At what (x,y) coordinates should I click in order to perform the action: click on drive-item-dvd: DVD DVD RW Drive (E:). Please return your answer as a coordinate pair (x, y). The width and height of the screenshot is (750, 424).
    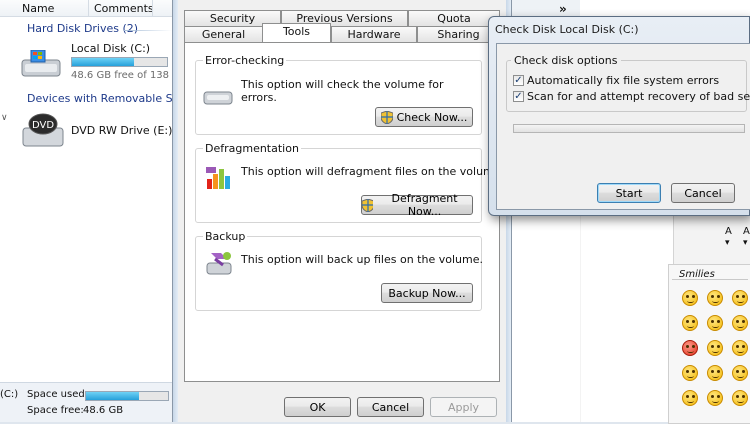
    Looking at the image, I should click on (96, 130).